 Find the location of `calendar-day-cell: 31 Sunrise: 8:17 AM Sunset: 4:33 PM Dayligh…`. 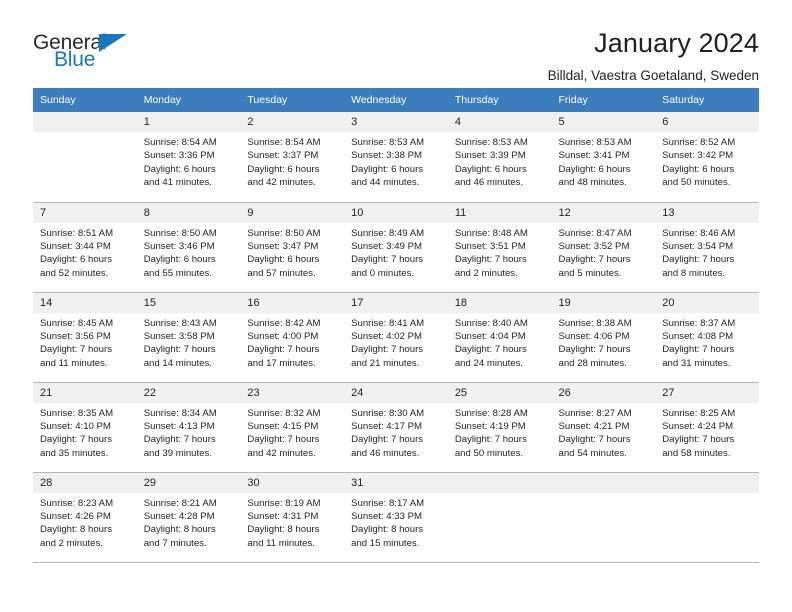

calendar-day-cell: 31 Sunrise: 8:17 AM Sunset: 4:33 PM Dayligh… is located at coordinates (396, 517).